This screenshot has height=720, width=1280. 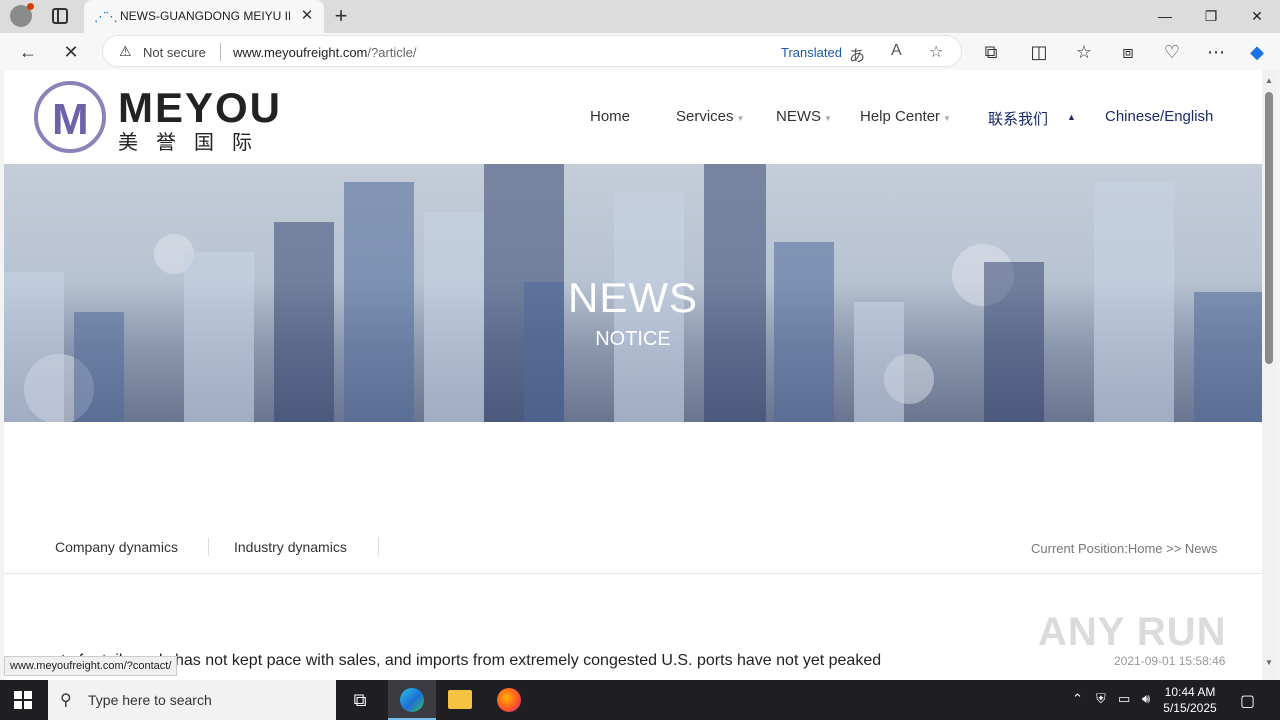 What do you see at coordinates (1128, 52) in the screenshot?
I see `collections-icon: ⧈` at bounding box center [1128, 52].